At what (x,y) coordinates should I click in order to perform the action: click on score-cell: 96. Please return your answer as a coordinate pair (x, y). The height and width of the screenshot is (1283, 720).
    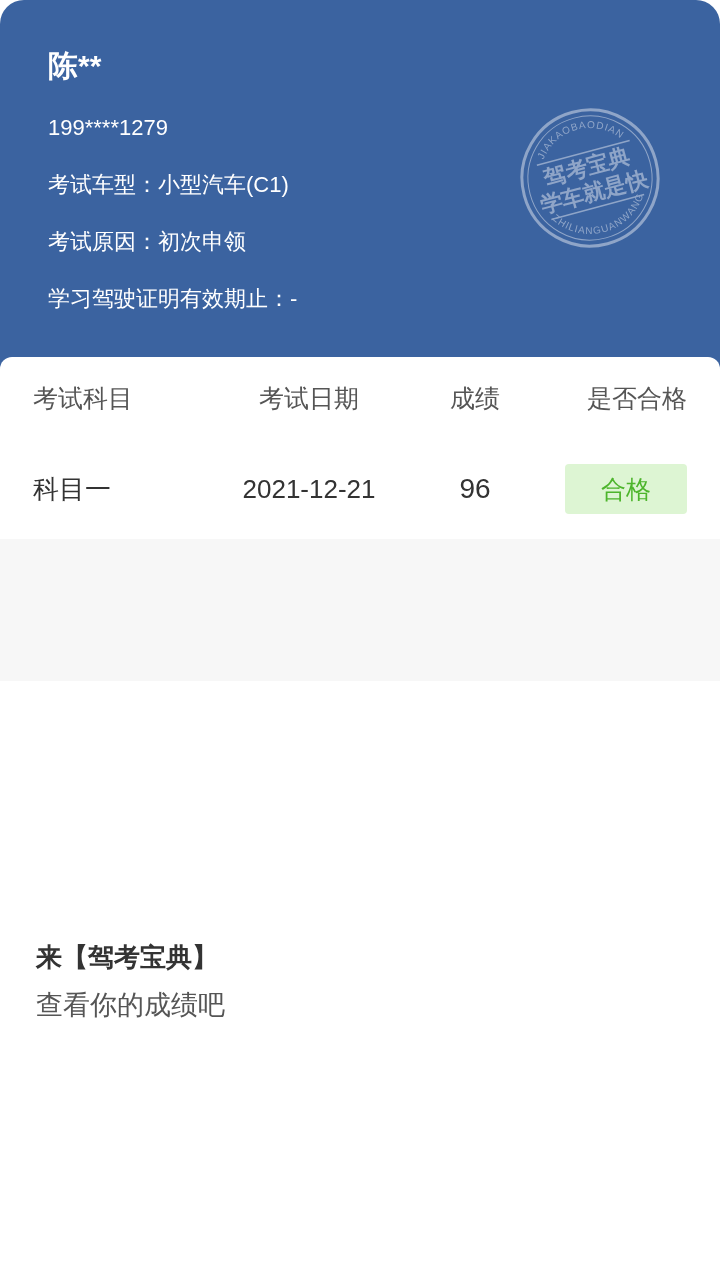
    Looking at the image, I should click on (475, 489).